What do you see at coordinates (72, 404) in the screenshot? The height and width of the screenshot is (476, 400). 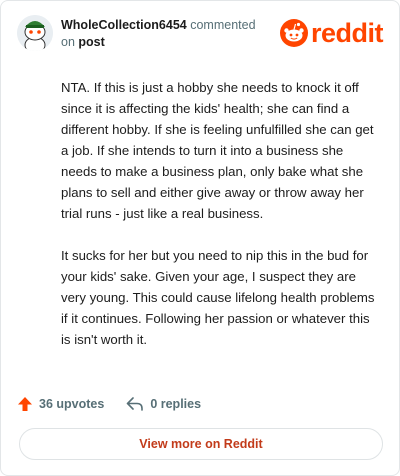 I see `upvote-count: 36 upvotes` at bounding box center [72, 404].